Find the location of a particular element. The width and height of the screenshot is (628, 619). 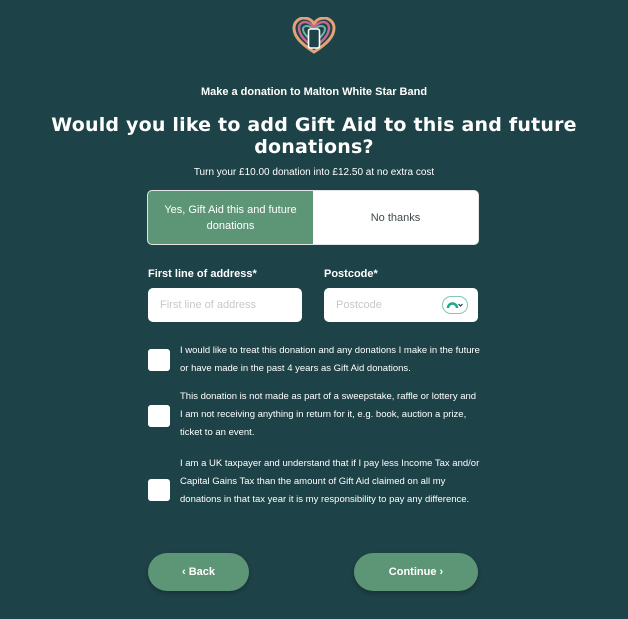

gift-aid-yes-option: Yes, Gift Aid this and future donations is located at coordinates (230, 217).